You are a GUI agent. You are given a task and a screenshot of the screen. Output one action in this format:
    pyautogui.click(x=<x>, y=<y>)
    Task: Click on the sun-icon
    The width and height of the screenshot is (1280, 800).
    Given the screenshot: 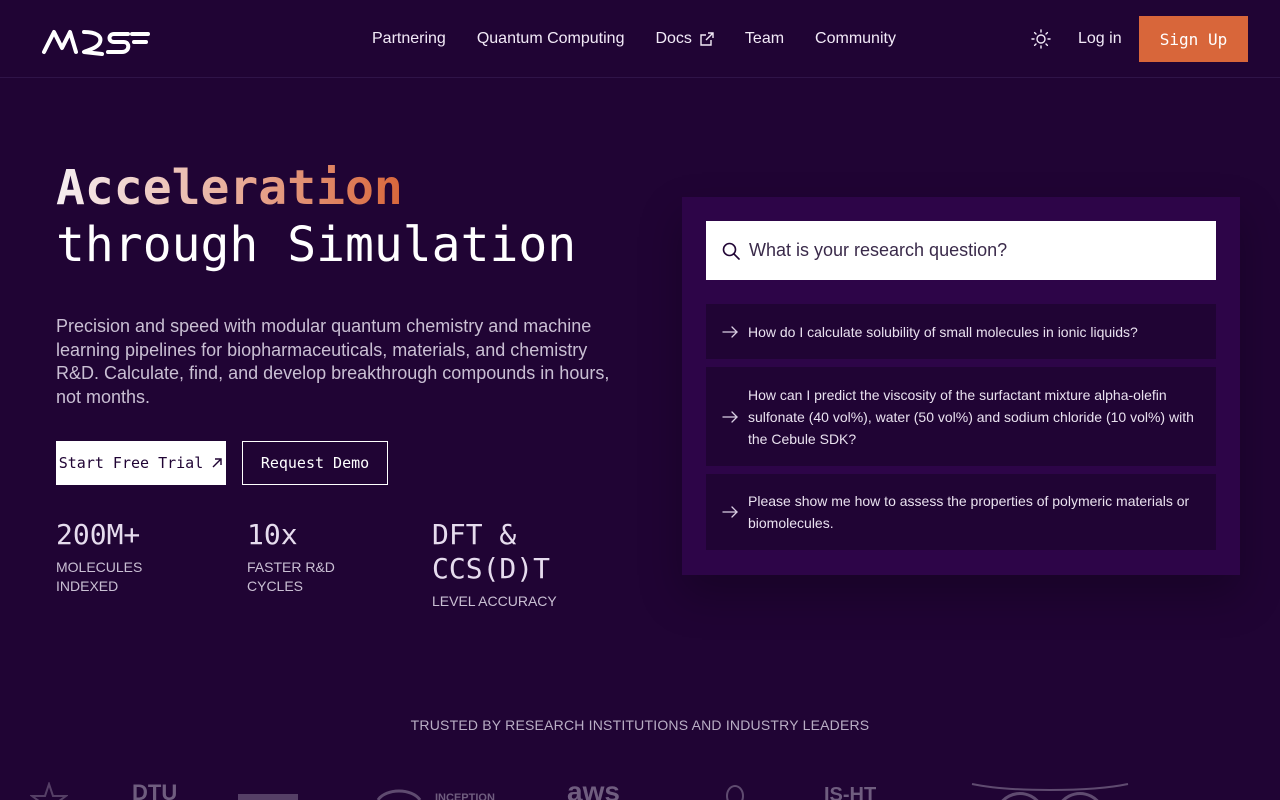 What is the action you would take?
    pyautogui.click(x=1041, y=39)
    